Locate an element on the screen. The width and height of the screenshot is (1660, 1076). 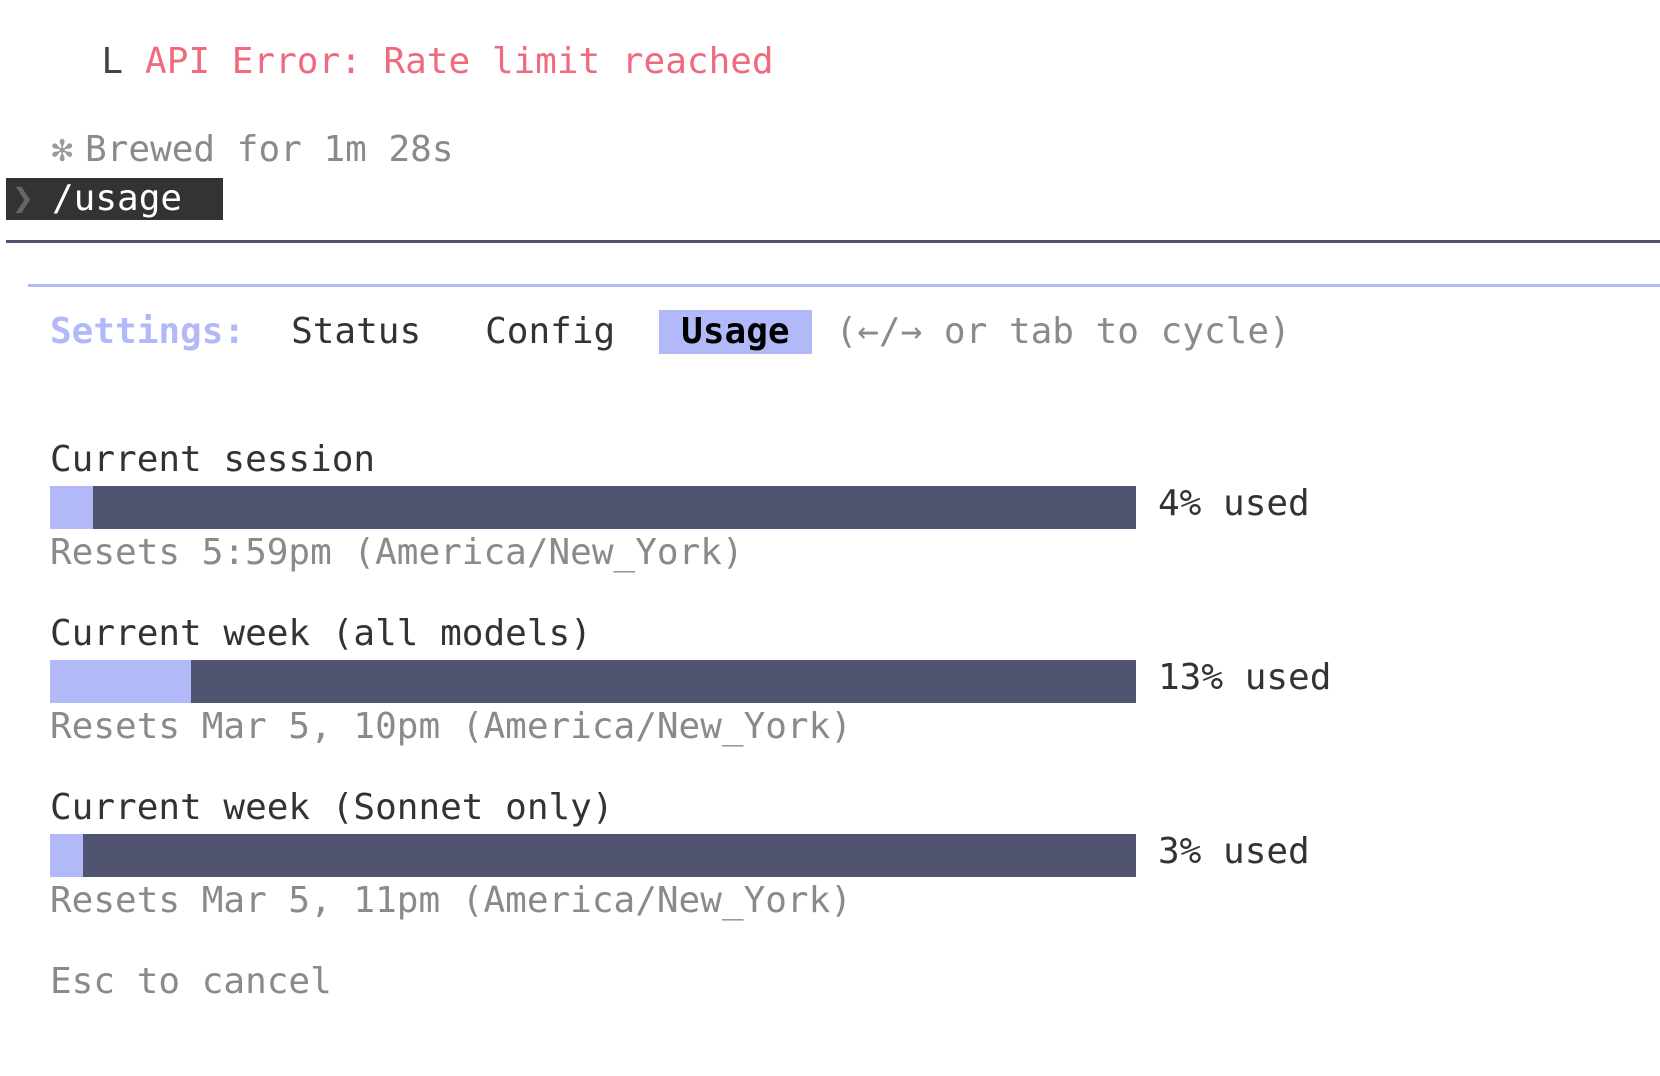
settings-label: Settings: is located at coordinates (148, 331).